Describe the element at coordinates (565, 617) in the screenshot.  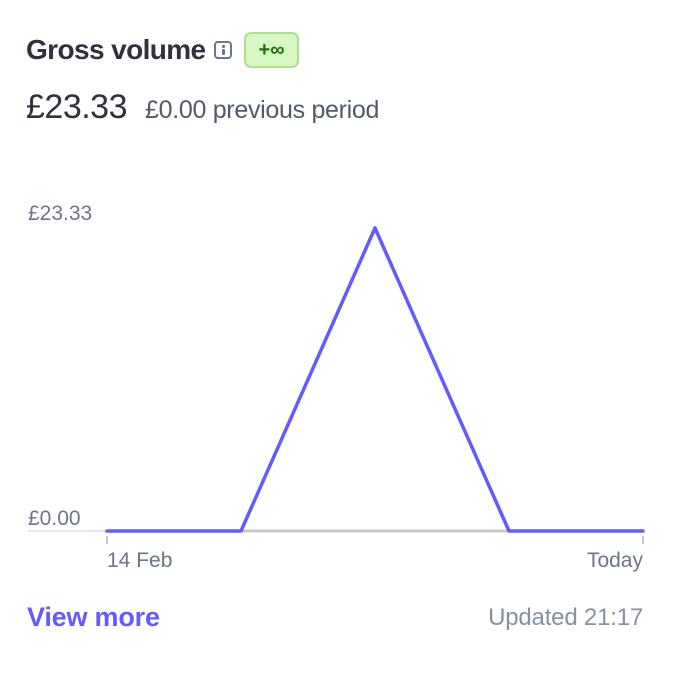
I see `updated-timestamp: Updated 21:17` at that location.